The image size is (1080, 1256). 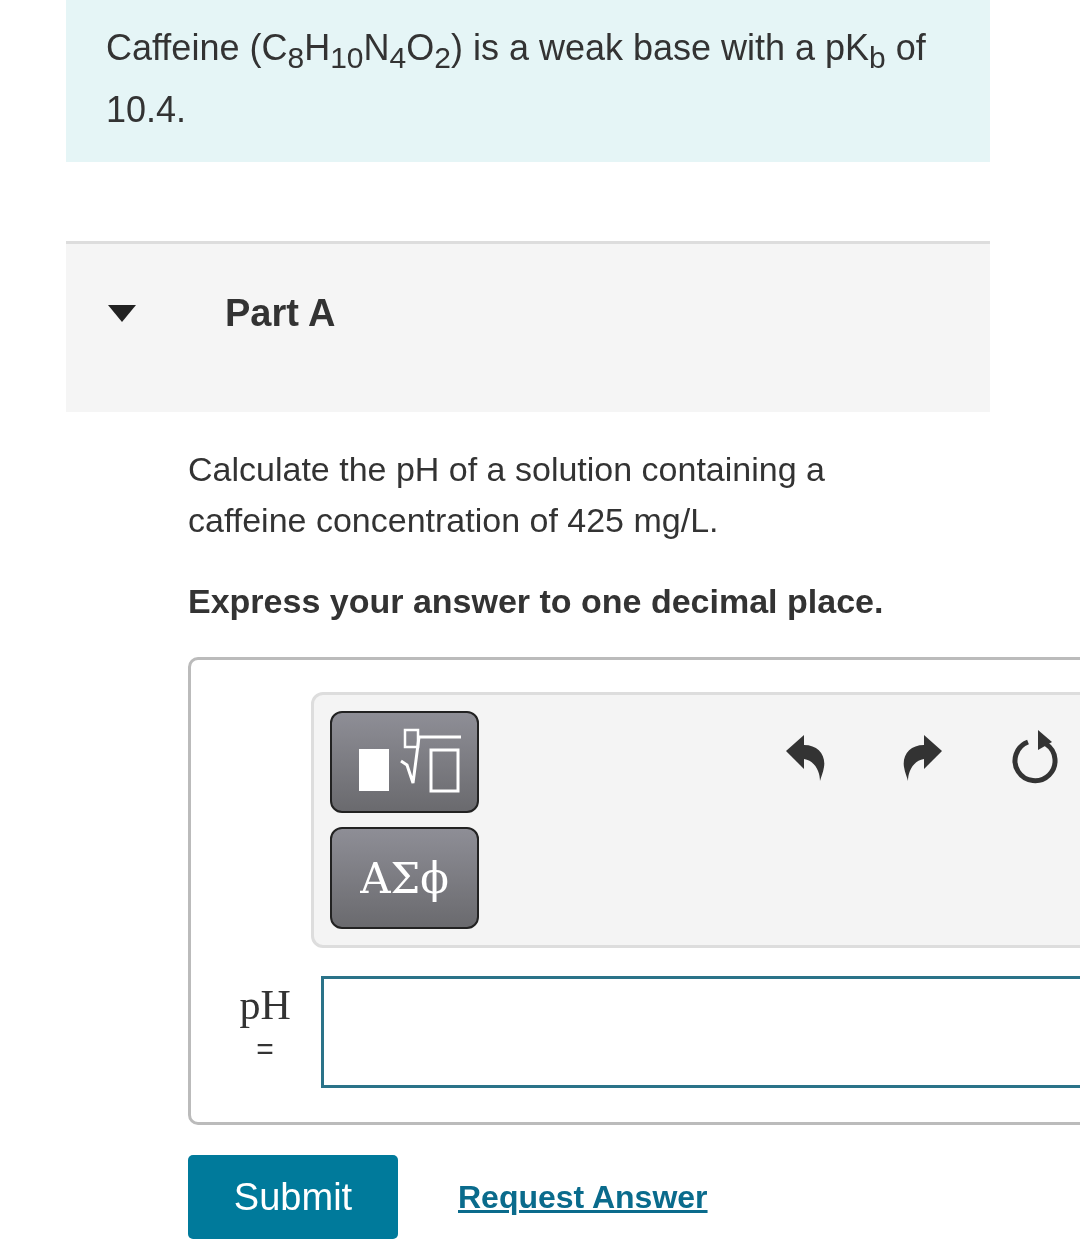 What do you see at coordinates (280, 313) in the screenshot?
I see `part-title: Part A` at bounding box center [280, 313].